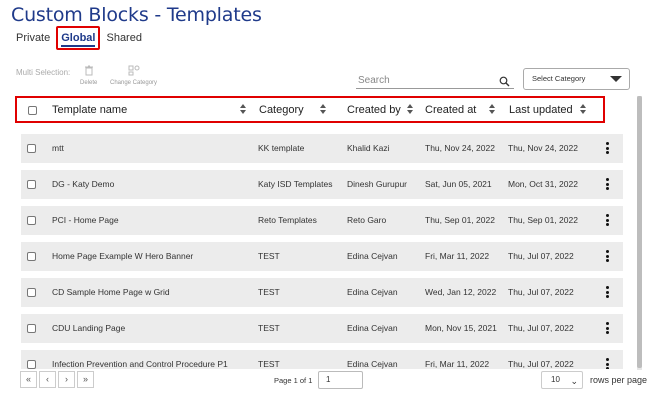  I want to click on tab-global: Global, so click(78, 38).